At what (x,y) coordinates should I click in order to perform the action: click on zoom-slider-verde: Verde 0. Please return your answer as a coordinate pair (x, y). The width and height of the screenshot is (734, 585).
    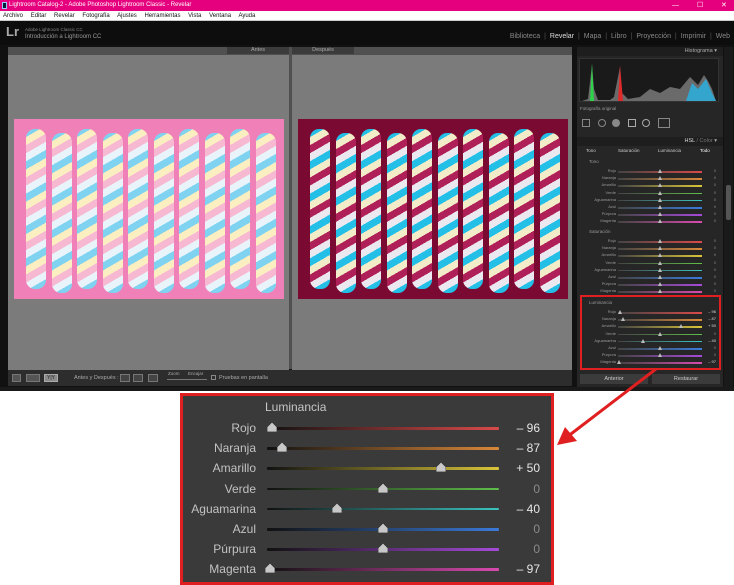
    Looking at the image, I should click on (367, 489).